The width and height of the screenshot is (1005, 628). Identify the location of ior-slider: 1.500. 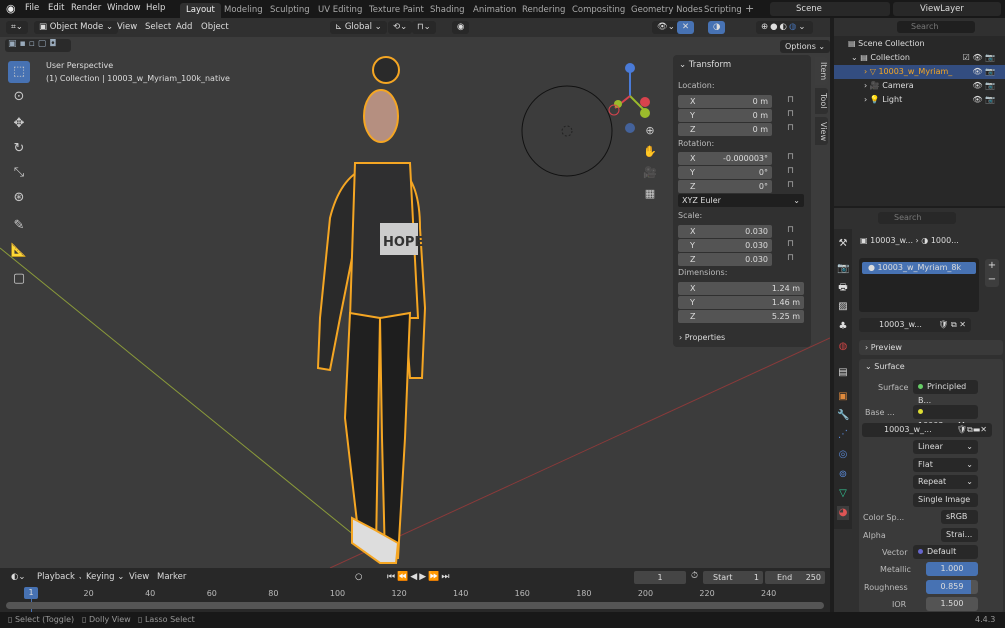
(952, 604).